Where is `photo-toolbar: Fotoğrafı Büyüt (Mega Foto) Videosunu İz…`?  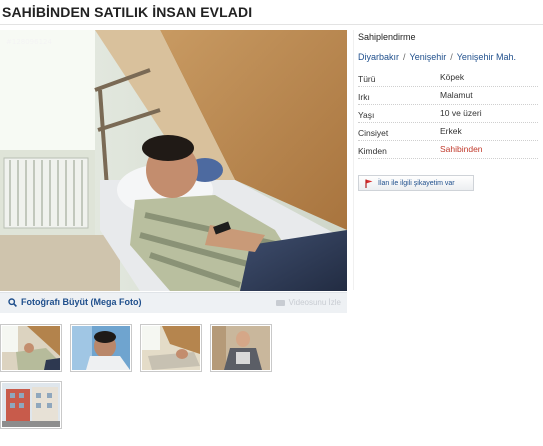 photo-toolbar: Fotoğrafı Büyüt (Mega Foto) Videosunu İz… is located at coordinates (173, 302).